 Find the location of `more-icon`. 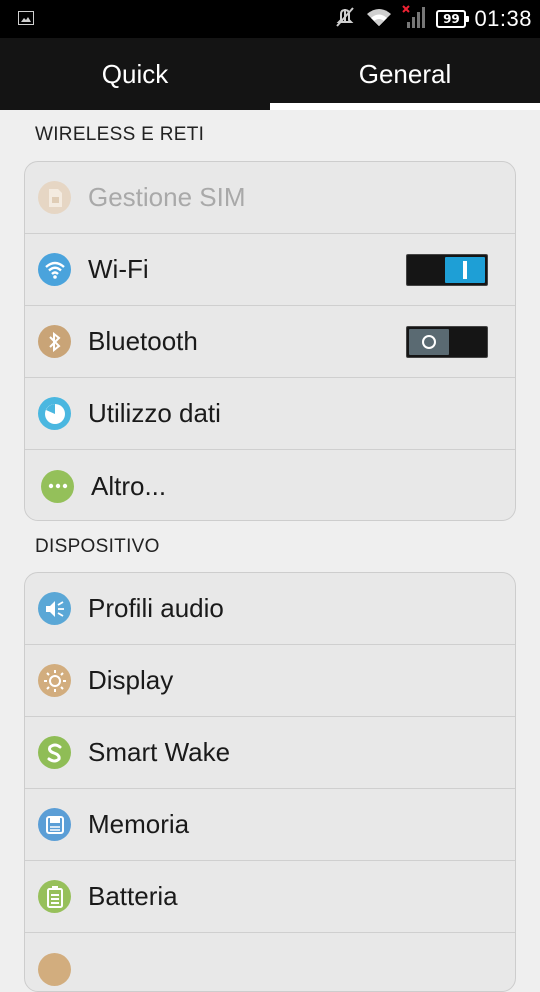

more-icon is located at coordinates (57, 486).